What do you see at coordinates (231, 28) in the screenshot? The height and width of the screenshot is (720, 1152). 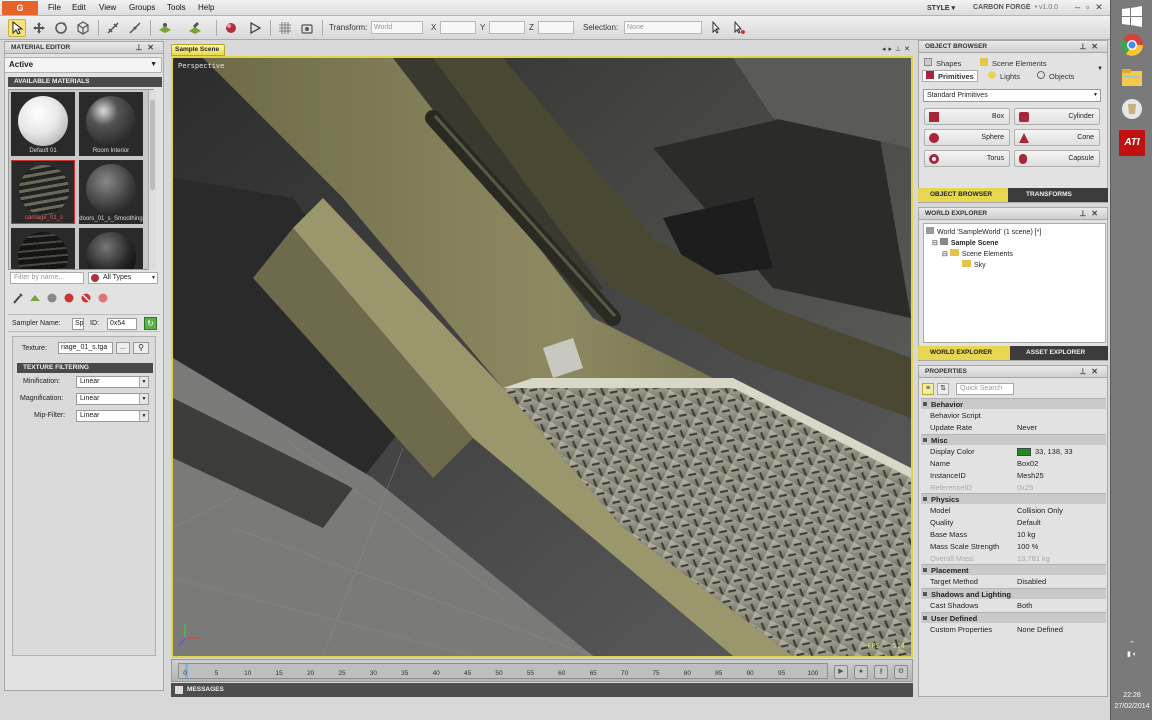 I see `render-button` at bounding box center [231, 28].